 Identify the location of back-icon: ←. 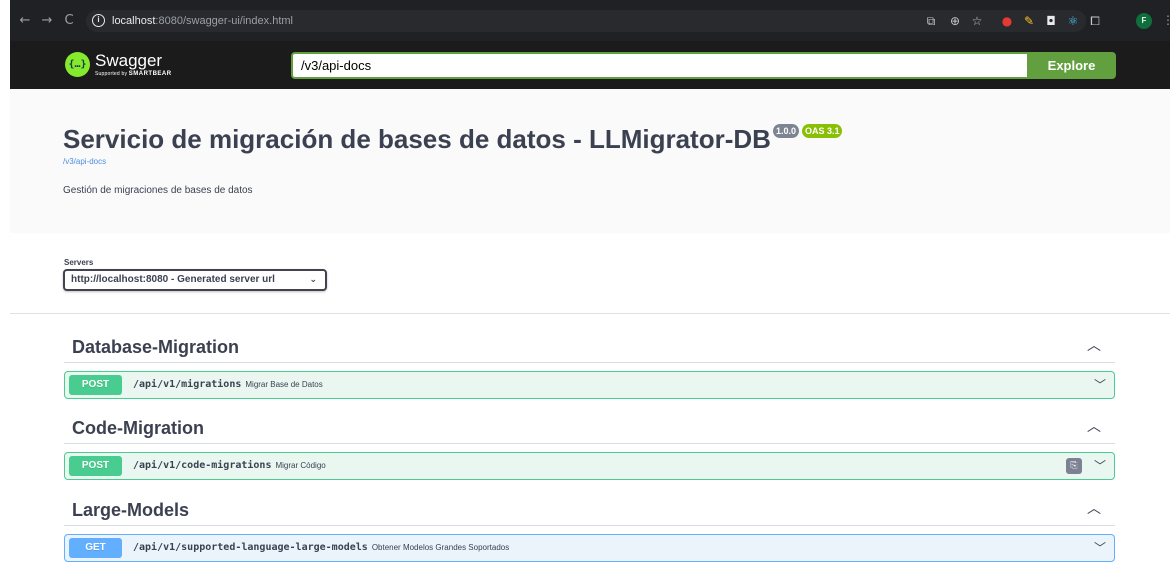
(25, 21).